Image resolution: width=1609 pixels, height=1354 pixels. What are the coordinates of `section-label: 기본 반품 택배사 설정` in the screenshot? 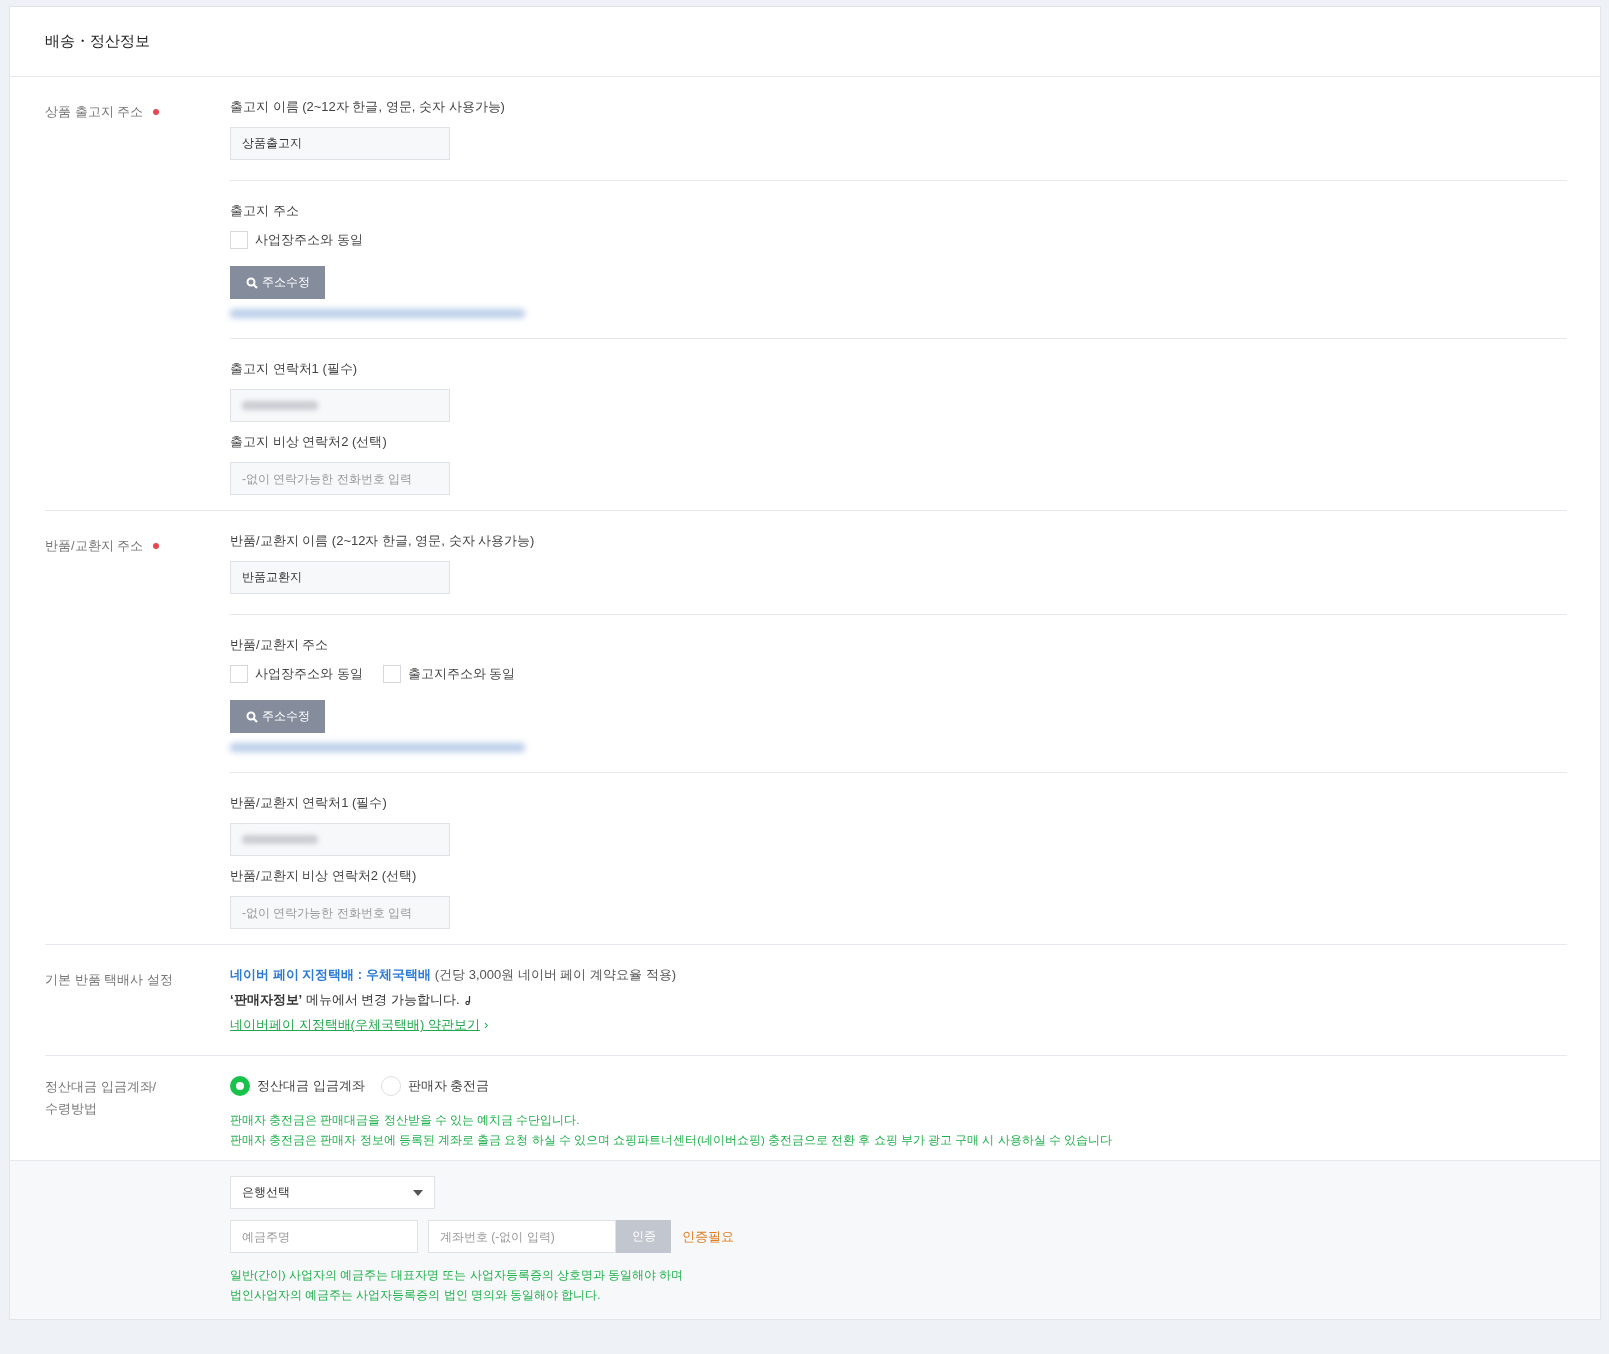 It's located at (109, 980).